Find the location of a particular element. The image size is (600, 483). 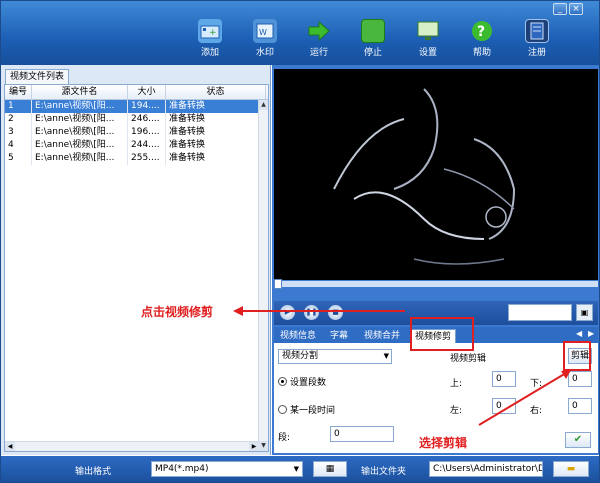

annotation-click-trim: 点击视频修剪 is located at coordinates (177, 312).